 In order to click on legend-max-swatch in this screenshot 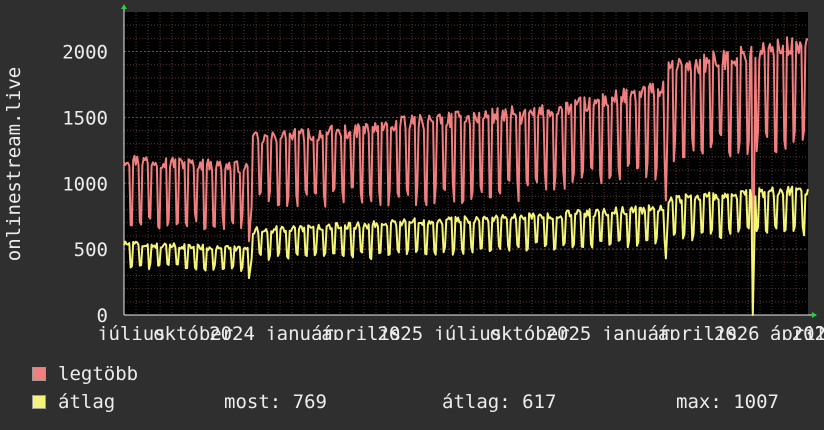, I will do `click(39, 374)`.